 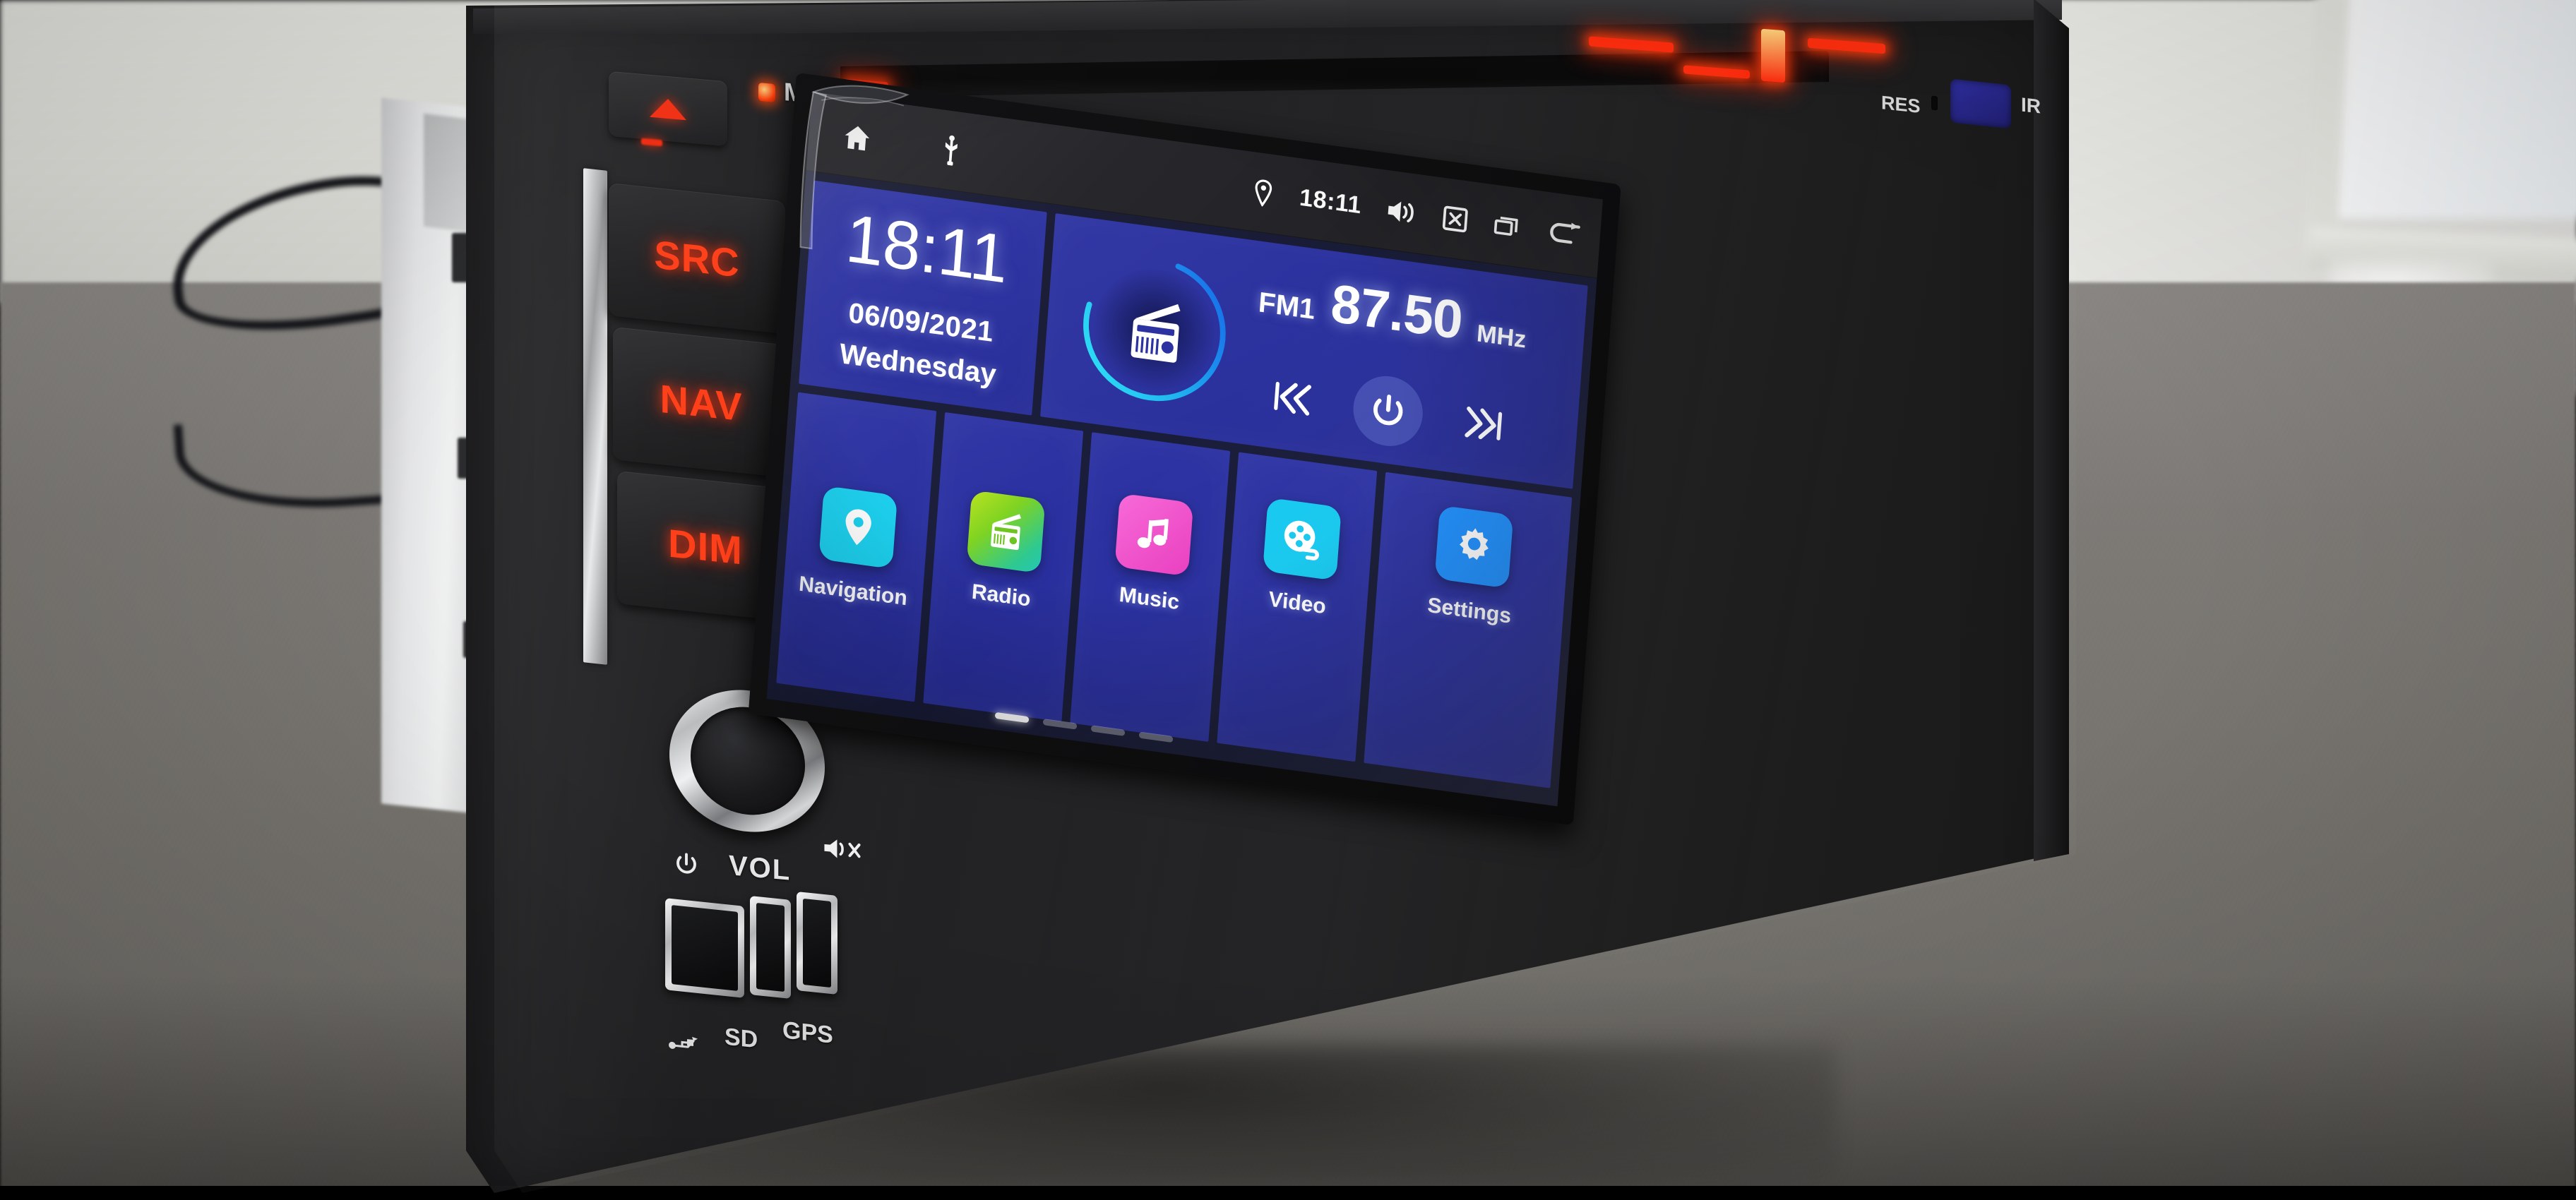 What do you see at coordinates (921, 323) in the screenshot?
I see `clock-date: 06/09/2021` at bounding box center [921, 323].